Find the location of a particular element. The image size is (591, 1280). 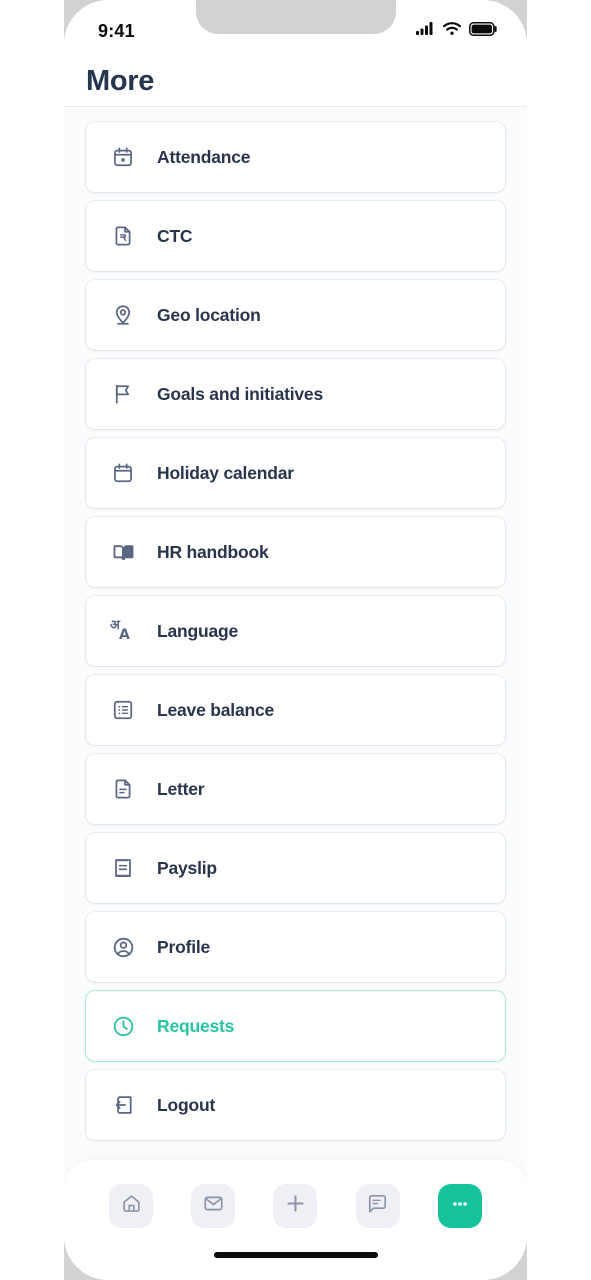

battery-icon is located at coordinates (483, 31).